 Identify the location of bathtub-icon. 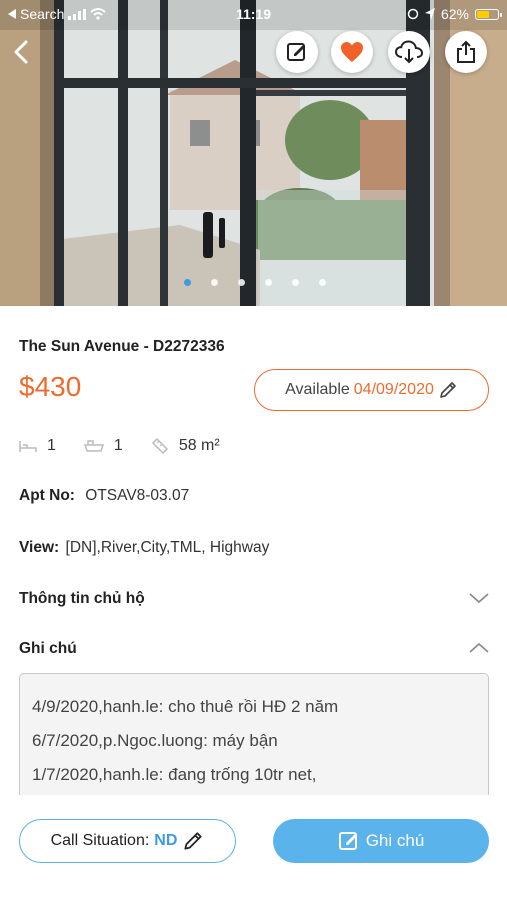
(93, 446).